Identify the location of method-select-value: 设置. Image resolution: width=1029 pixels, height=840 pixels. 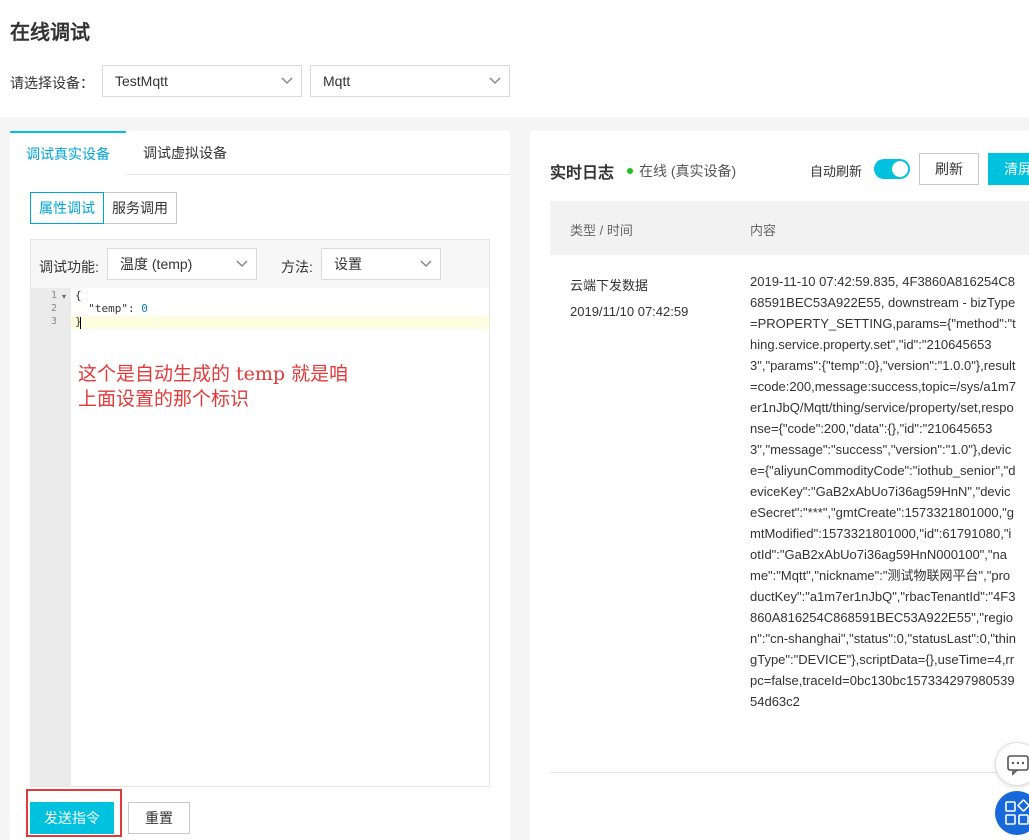
(348, 264).